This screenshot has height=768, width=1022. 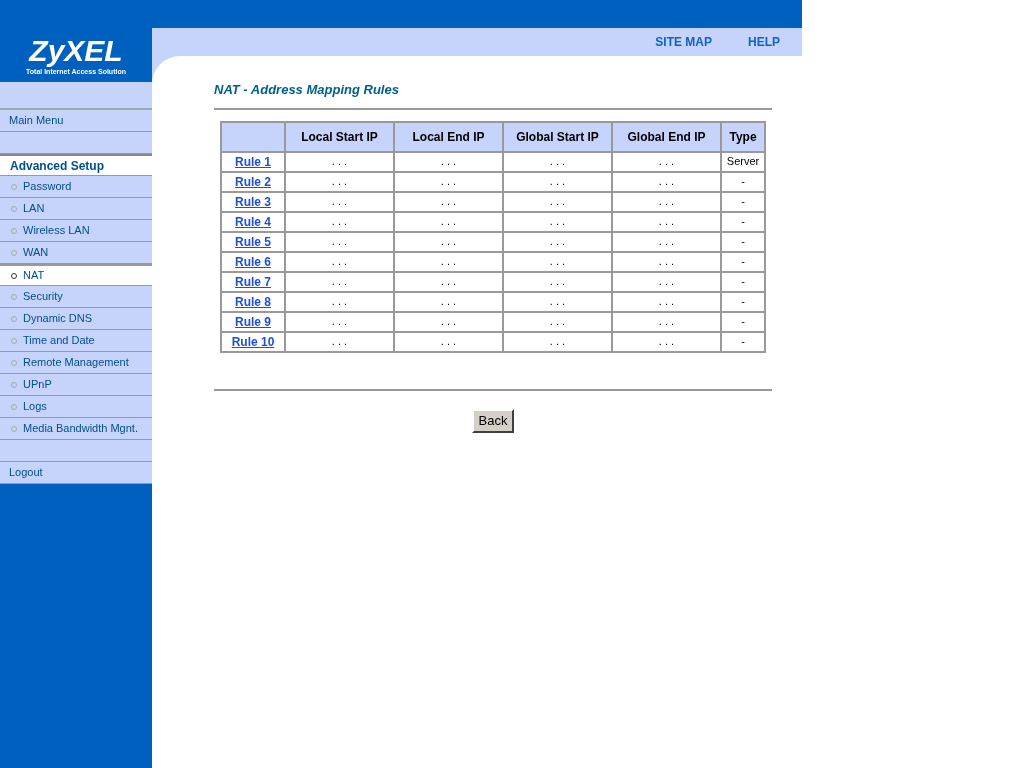 What do you see at coordinates (307, 90) in the screenshot?
I see `page-title: NAT - Address Mapping Rules` at bounding box center [307, 90].